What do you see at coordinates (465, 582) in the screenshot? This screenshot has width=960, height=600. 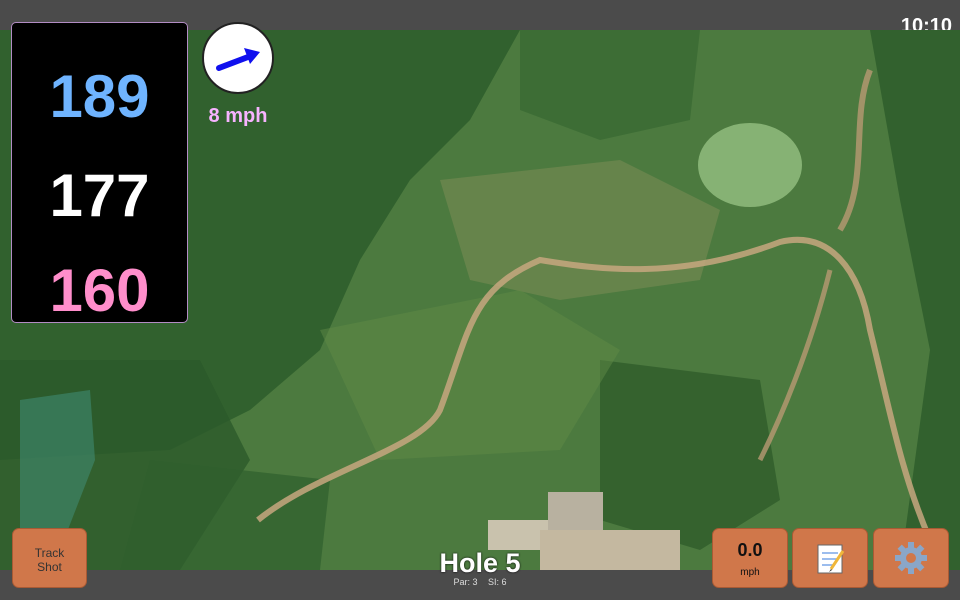 I see `par-label: Par: 3` at bounding box center [465, 582].